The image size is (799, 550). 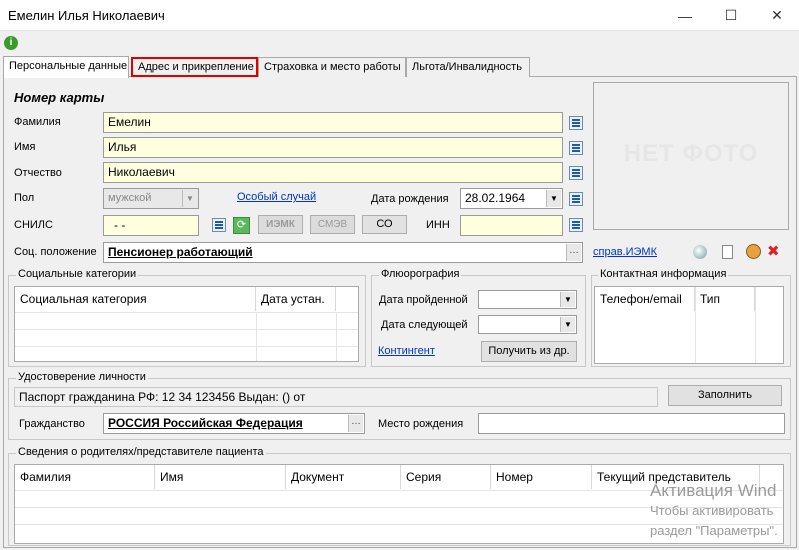 I want to click on tab-benefits: Льгота/Инвалидность, so click(x=468, y=67).